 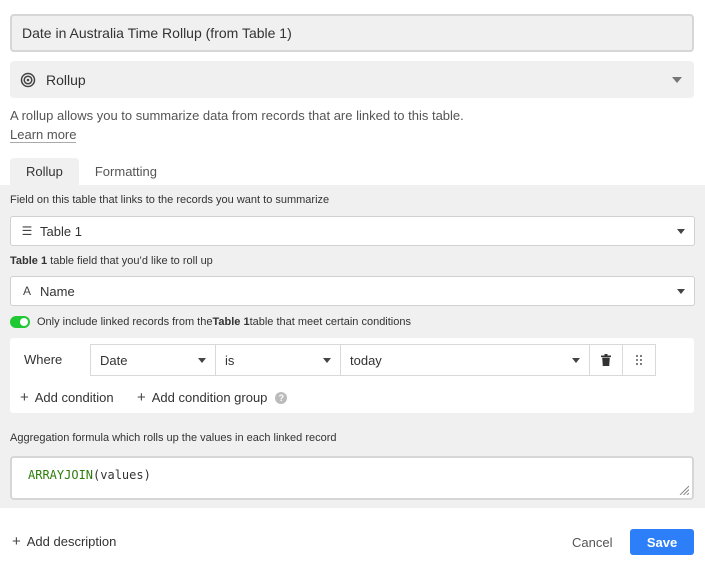 What do you see at coordinates (330, 322) in the screenshot?
I see `conditions-suffix: table that meet certain conditions` at bounding box center [330, 322].